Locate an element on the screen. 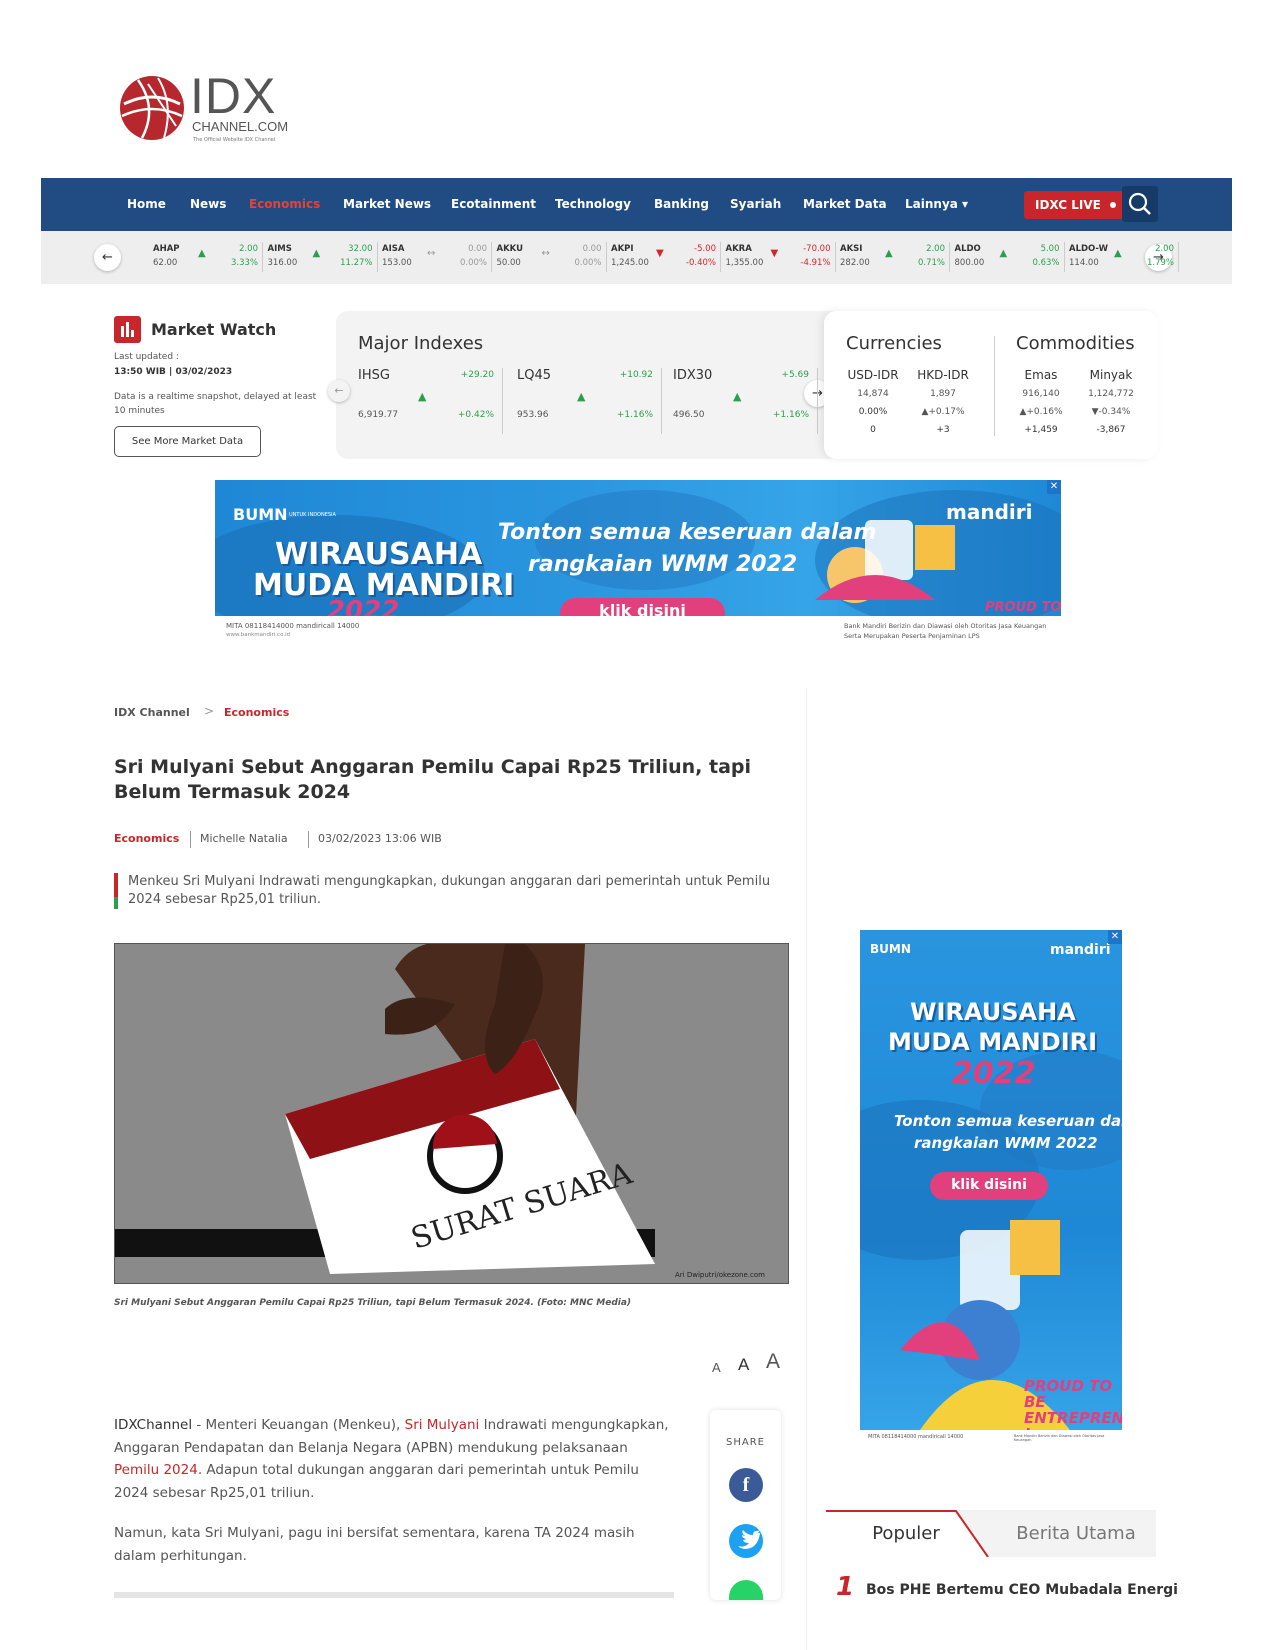  breadcrumb-home: IDX Channel is located at coordinates (152, 712).